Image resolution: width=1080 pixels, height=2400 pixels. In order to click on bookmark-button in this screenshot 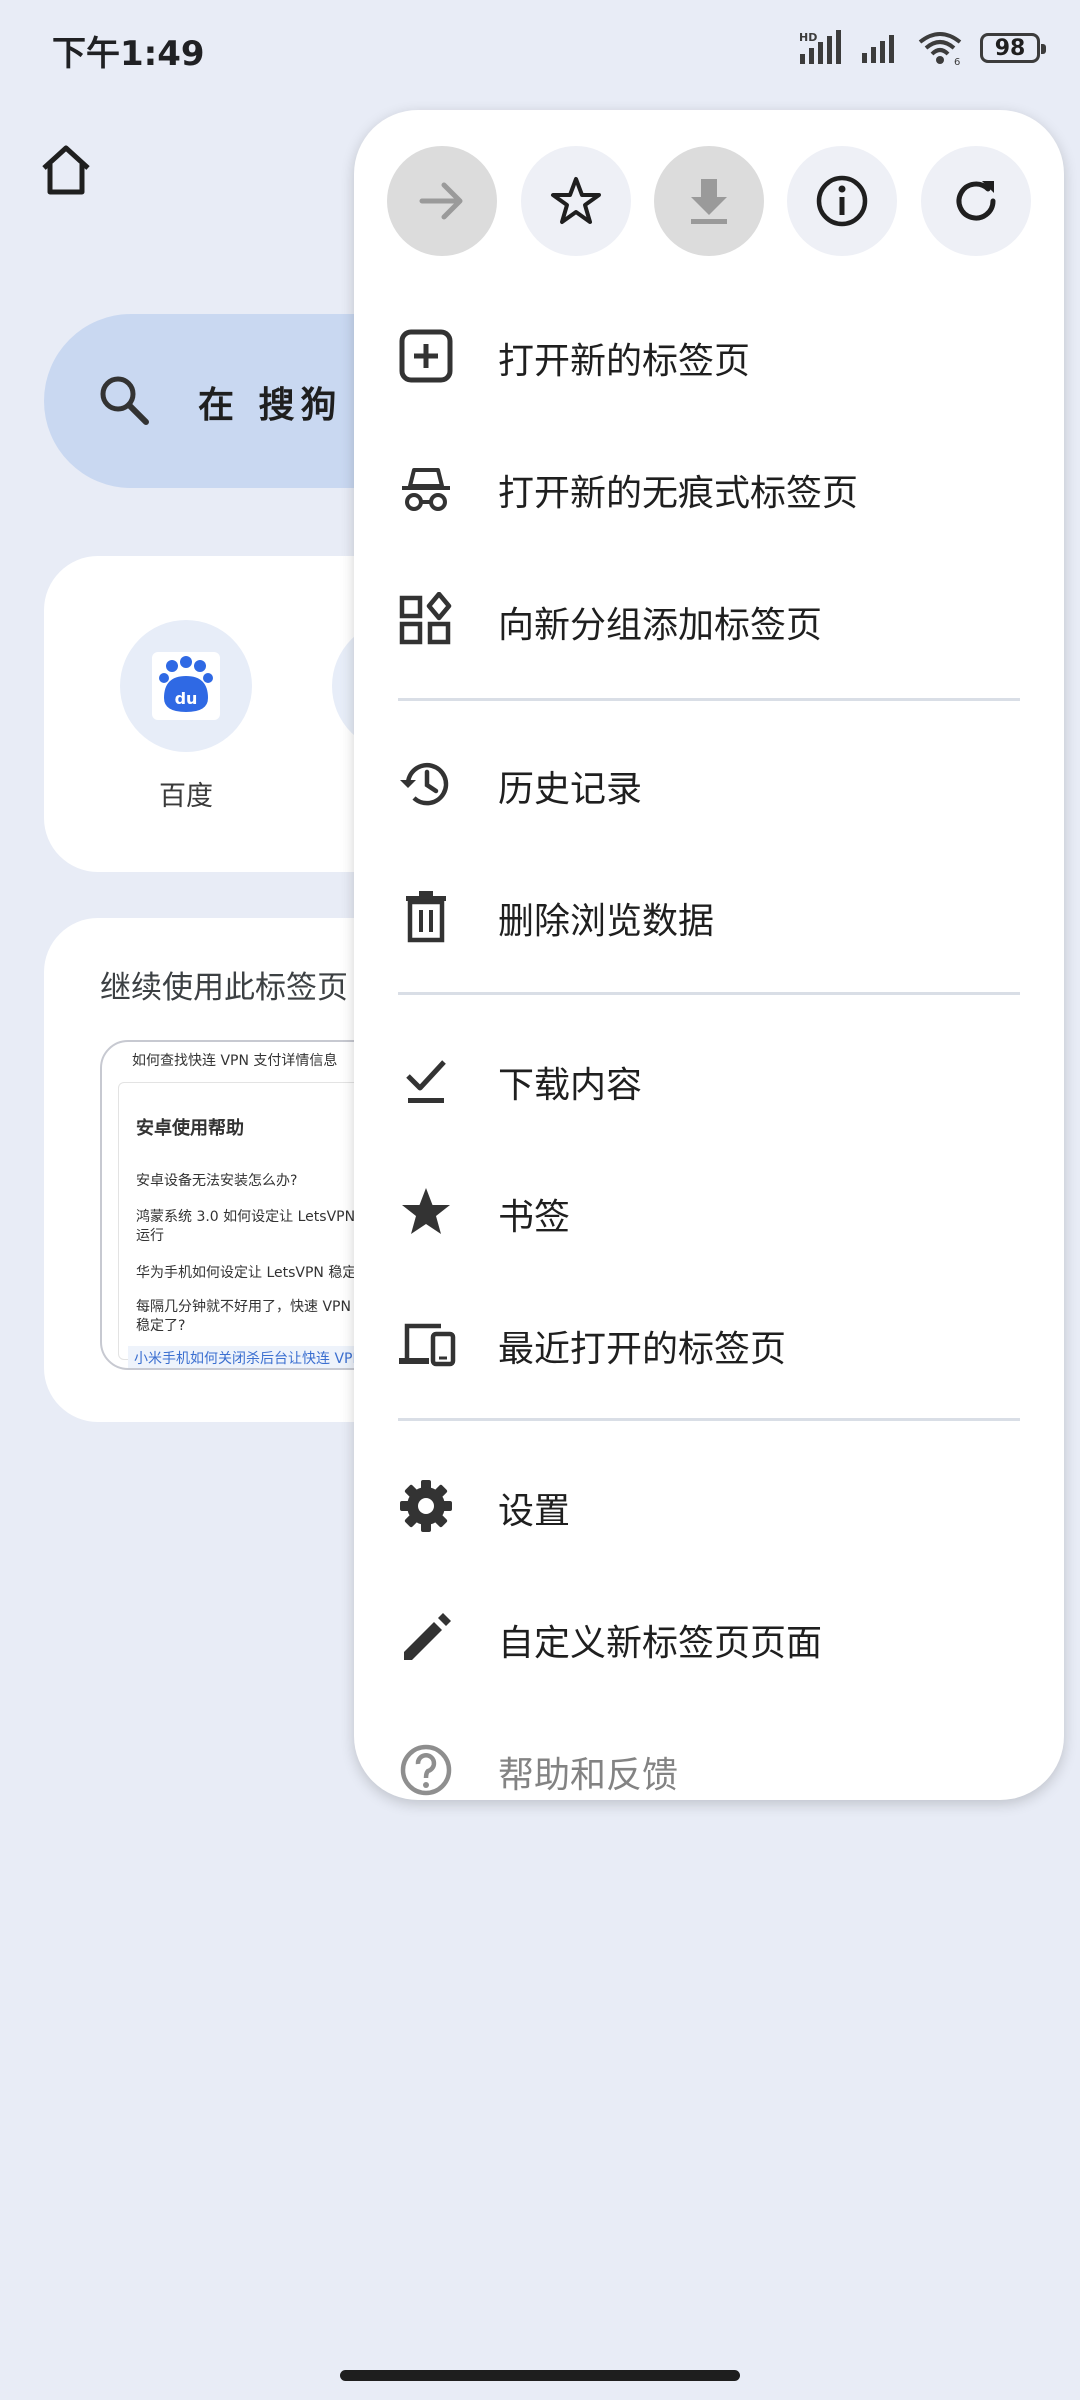, I will do `click(576, 201)`.